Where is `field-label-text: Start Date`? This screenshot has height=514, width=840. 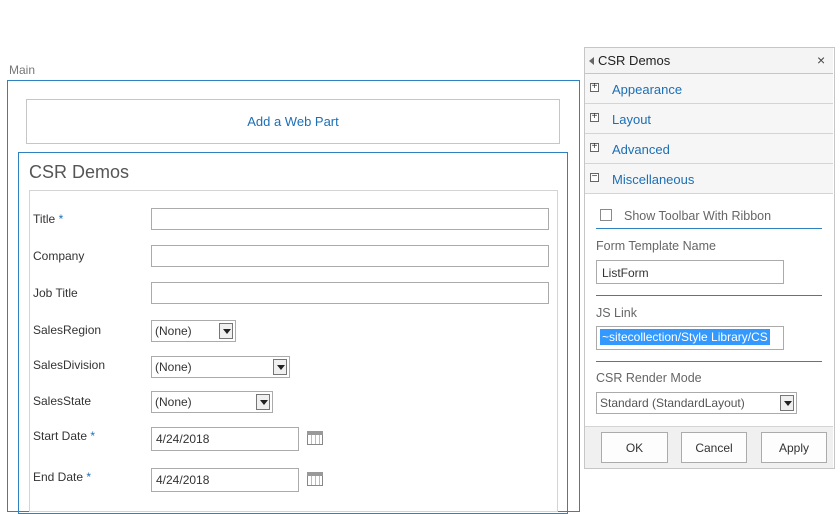 field-label-text: Start Date is located at coordinates (60, 436).